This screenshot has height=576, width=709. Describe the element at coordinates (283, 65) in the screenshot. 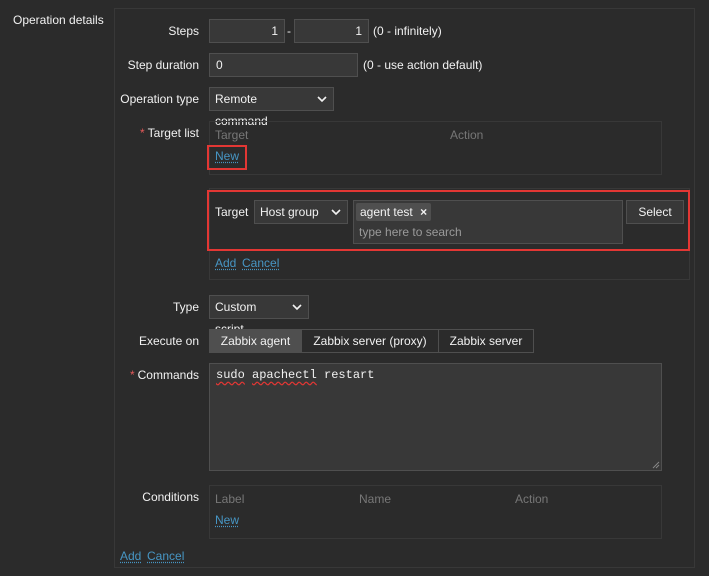

I see `step-duration-input: 0` at that location.